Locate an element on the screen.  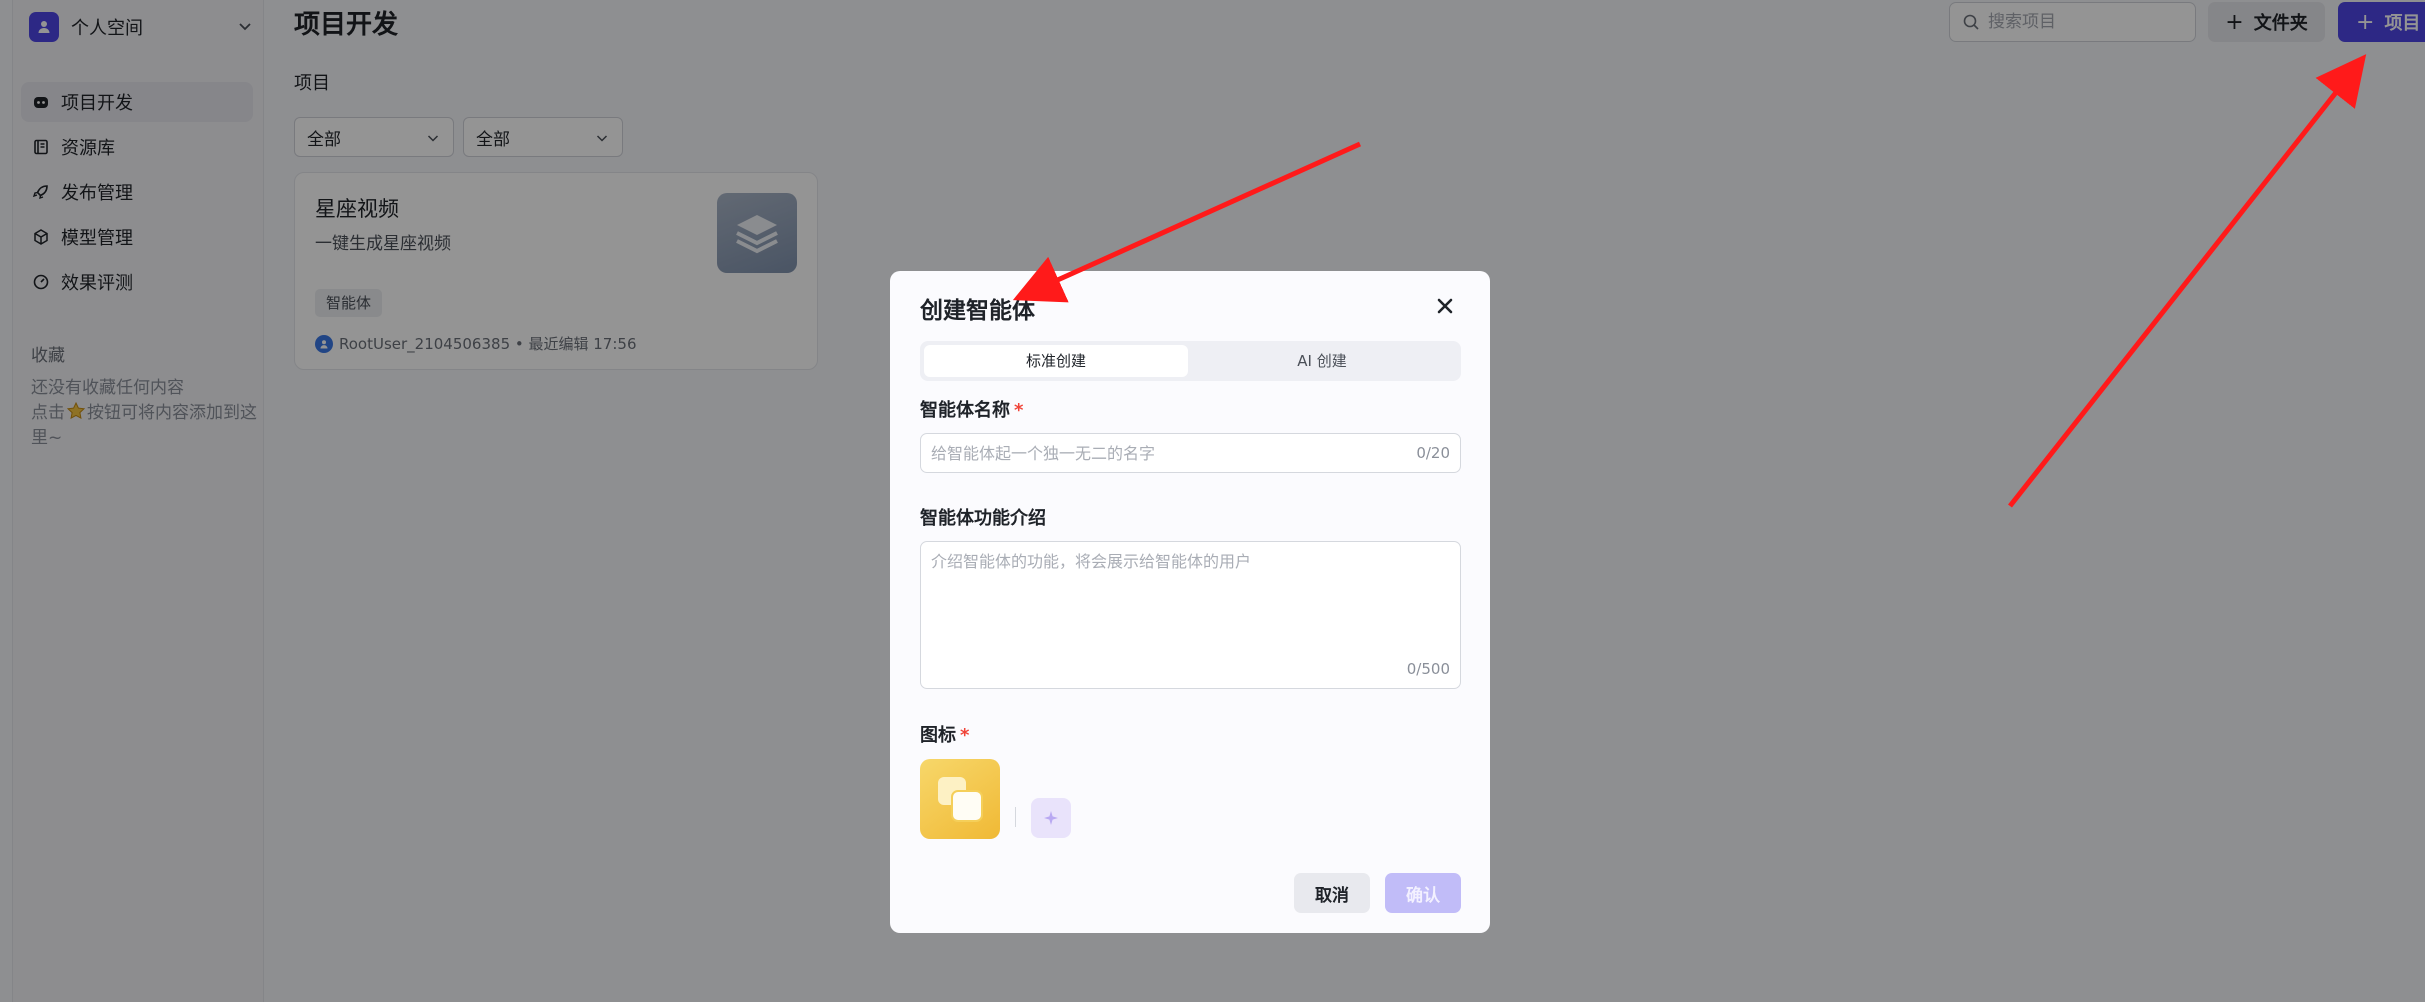
agent-description-field: 0/500 is located at coordinates (1190, 615).